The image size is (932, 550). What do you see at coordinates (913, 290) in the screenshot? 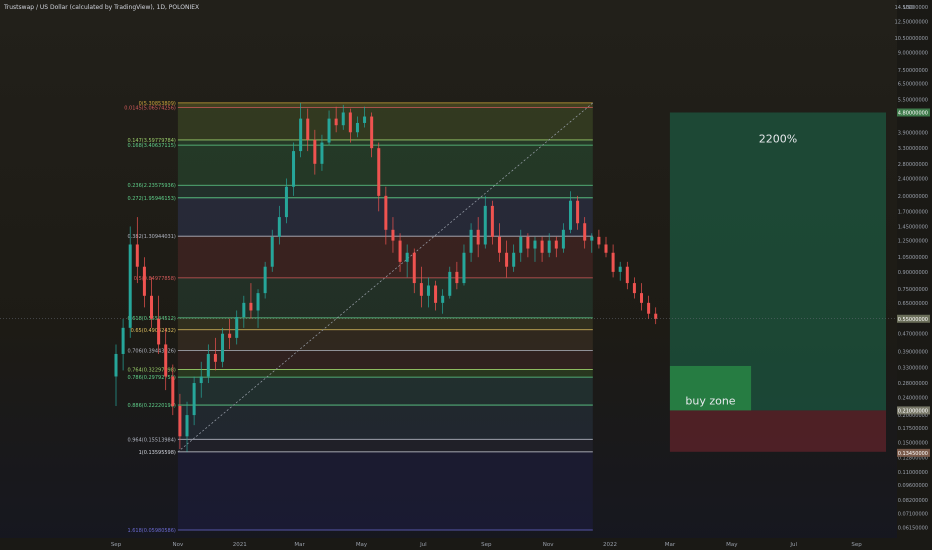
I see `price-tick-label: 0.75000000` at bounding box center [913, 290].